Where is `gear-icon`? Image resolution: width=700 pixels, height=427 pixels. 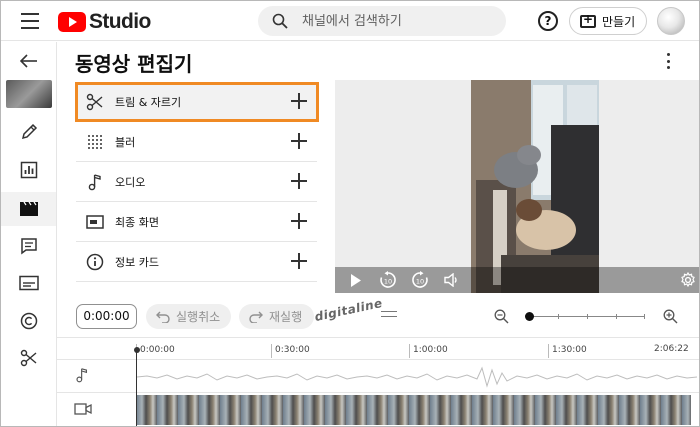
gear-icon is located at coordinates (688, 280).